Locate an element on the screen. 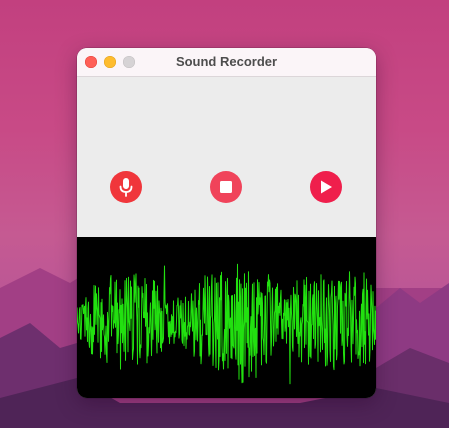 This screenshot has height=428, width=449. stop-button is located at coordinates (226, 187).